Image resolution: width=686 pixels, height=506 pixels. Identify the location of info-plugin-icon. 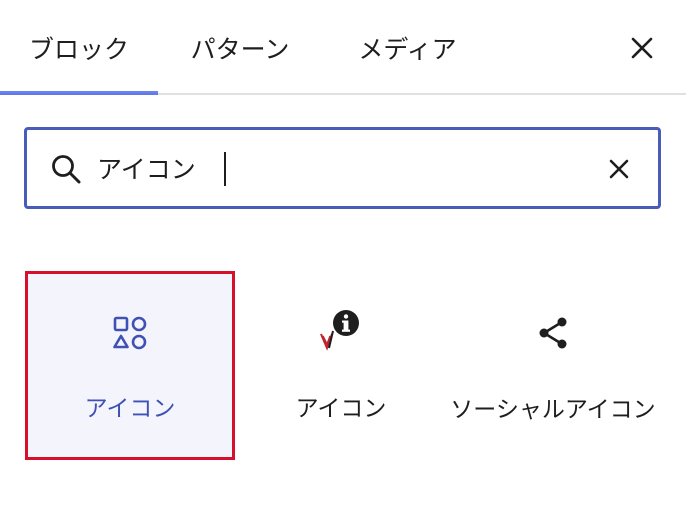
(339, 330).